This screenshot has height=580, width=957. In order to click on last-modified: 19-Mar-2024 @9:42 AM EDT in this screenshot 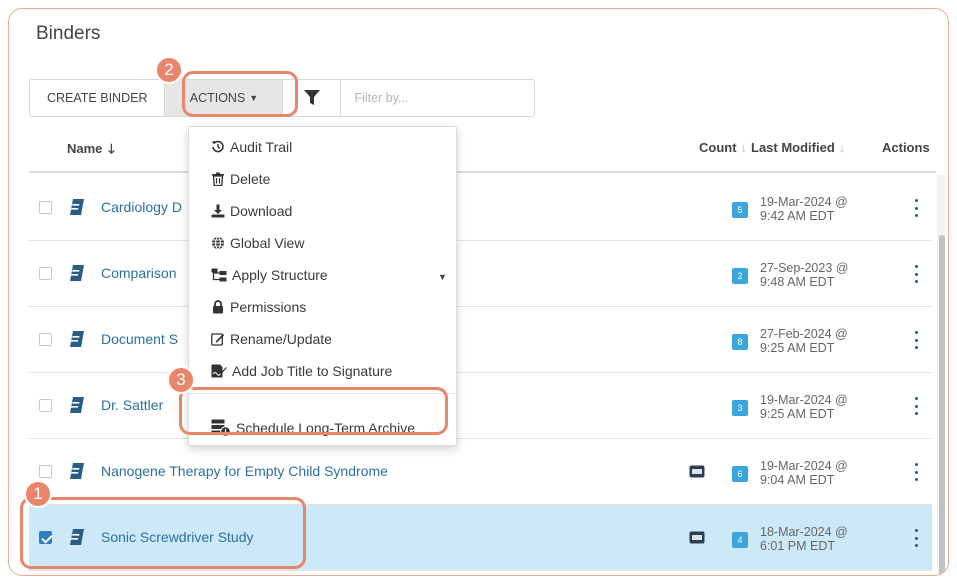, I will do `click(804, 209)`.